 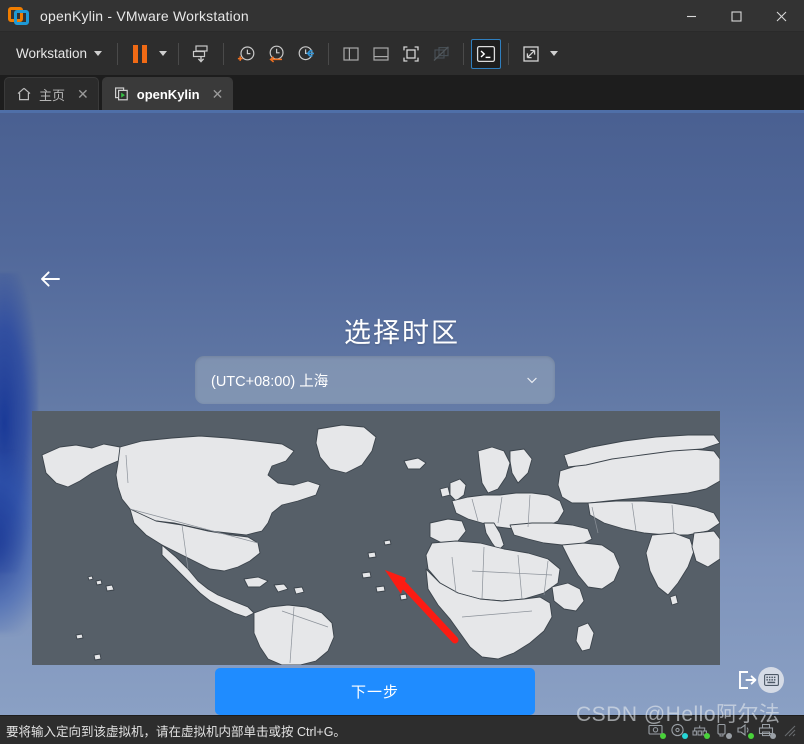 I want to click on tab-home-label: 主页, so click(x=52, y=95).